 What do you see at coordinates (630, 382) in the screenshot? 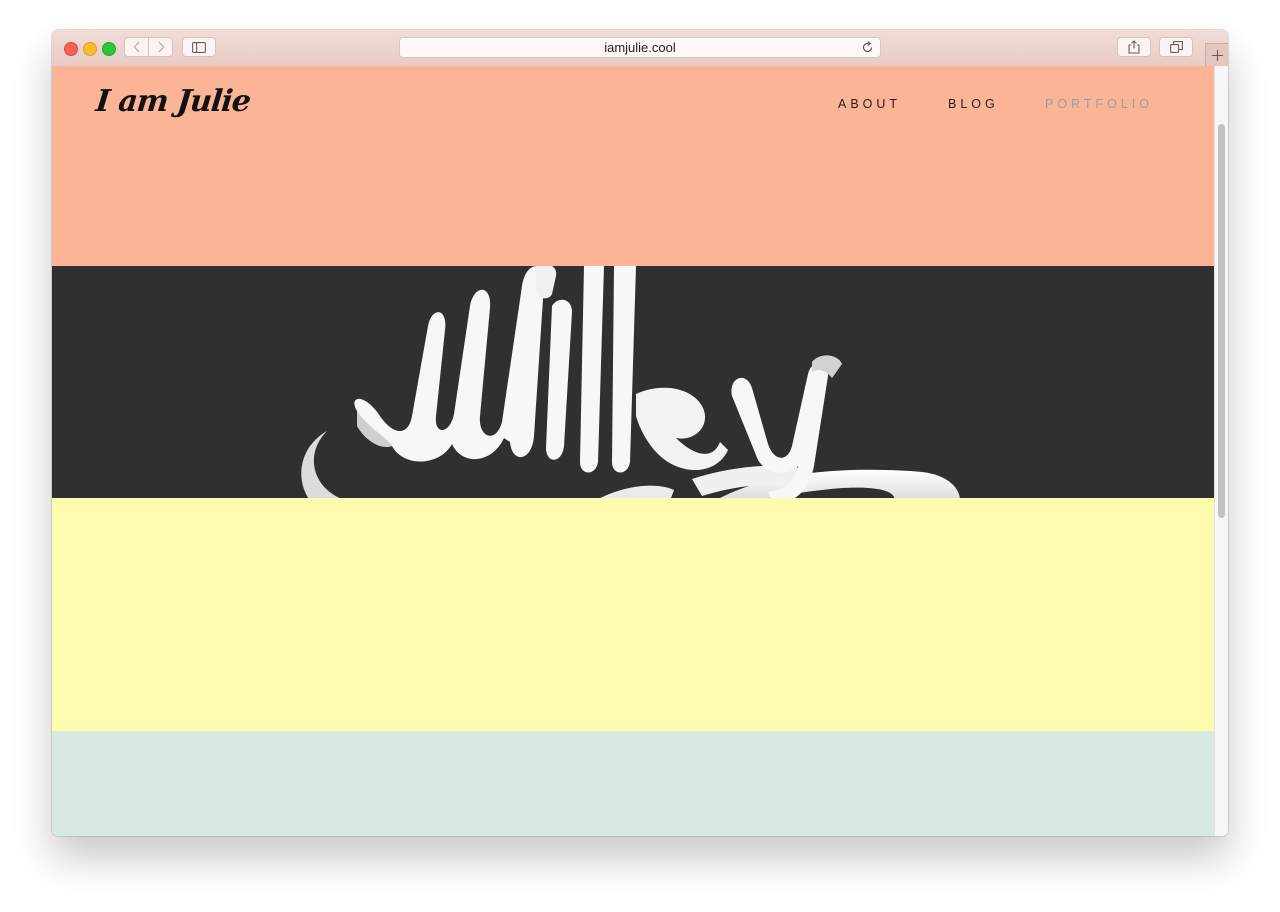
I see `milky-lettering-artwork` at bounding box center [630, 382].